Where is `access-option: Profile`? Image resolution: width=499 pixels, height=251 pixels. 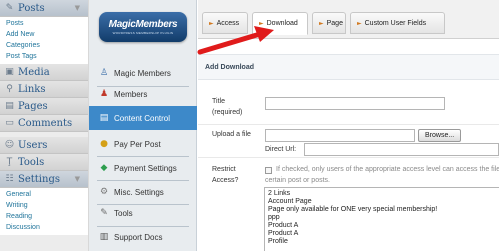 access-option: Profile is located at coordinates (383, 242).